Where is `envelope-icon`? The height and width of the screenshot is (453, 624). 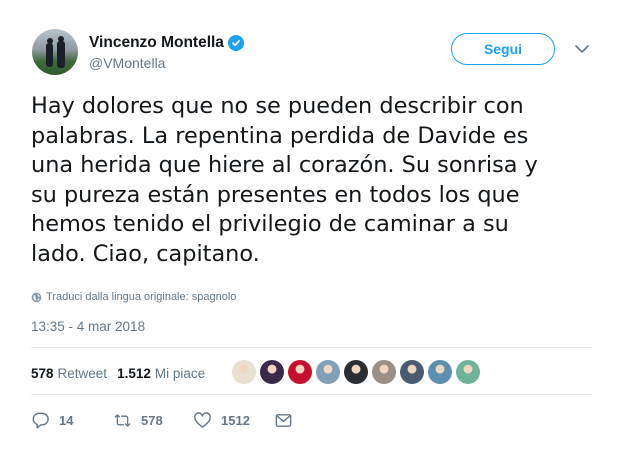 envelope-icon is located at coordinates (283, 420).